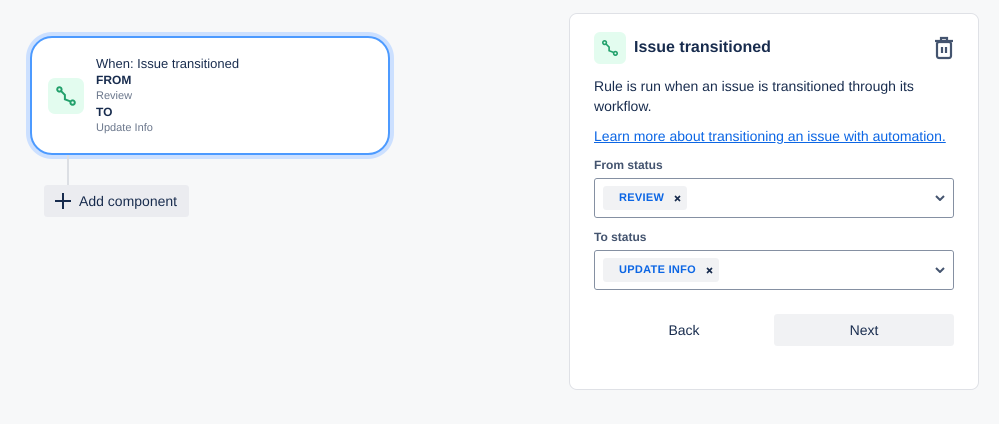 The width and height of the screenshot is (999, 424). I want to click on status-select: REVIEW, so click(774, 198).